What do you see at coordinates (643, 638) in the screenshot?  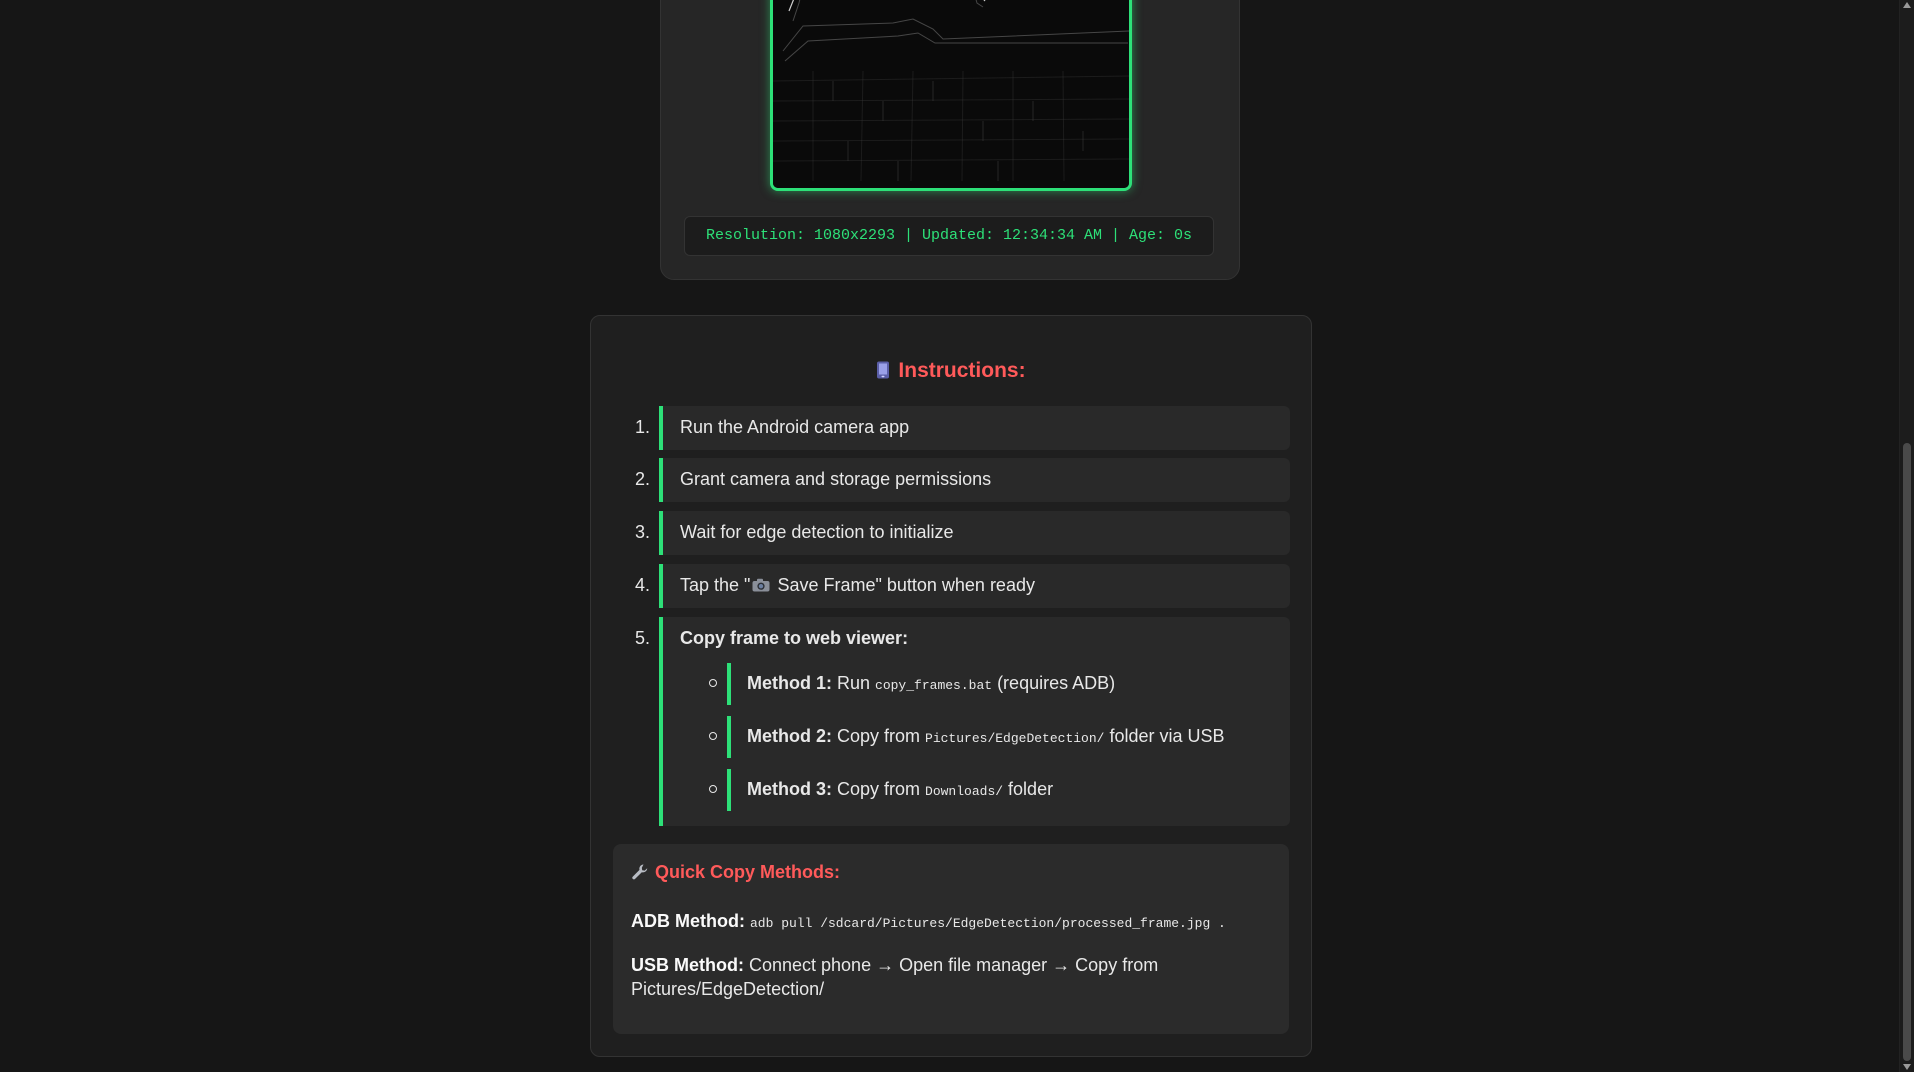 I see `step-number: 5.` at bounding box center [643, 638].